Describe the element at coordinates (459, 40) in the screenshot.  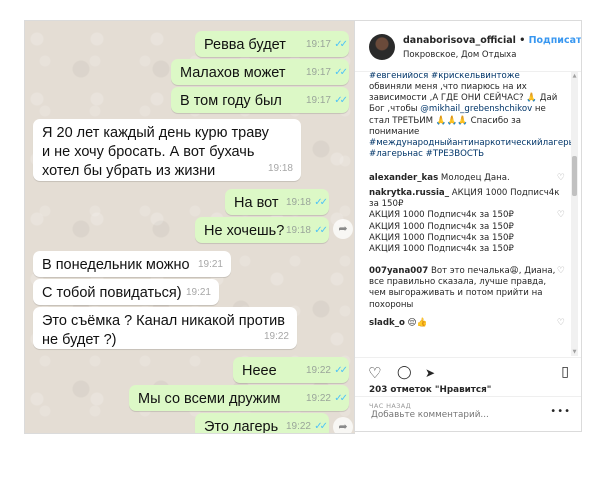
I see `username-link: danaborisova_official` at that location.